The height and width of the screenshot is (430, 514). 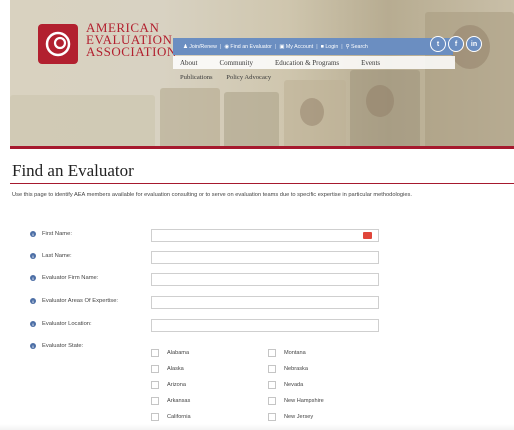 I want to click on social-links: t f in, so click(x=456, y=44).